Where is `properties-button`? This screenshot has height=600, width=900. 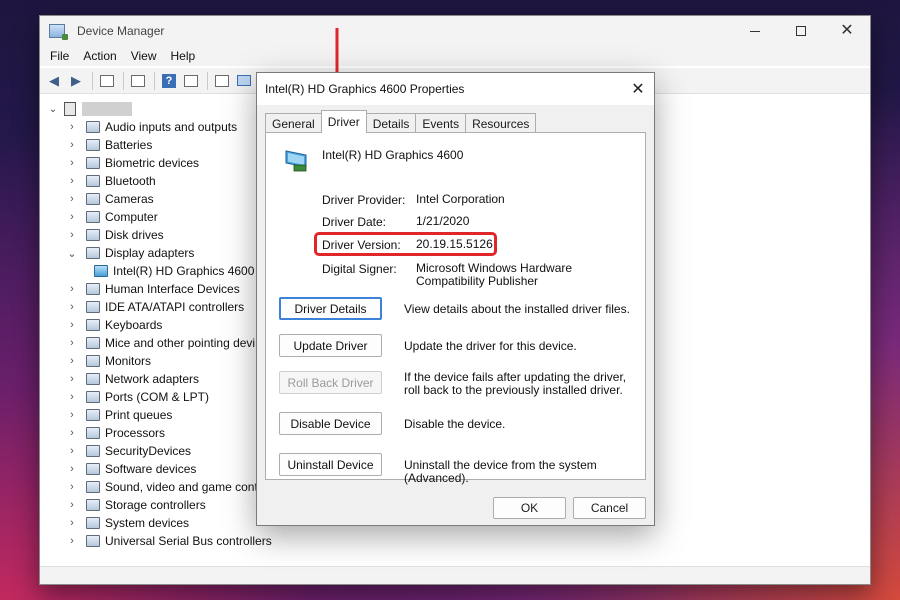
properties-button is located at coordinates (107, 81).